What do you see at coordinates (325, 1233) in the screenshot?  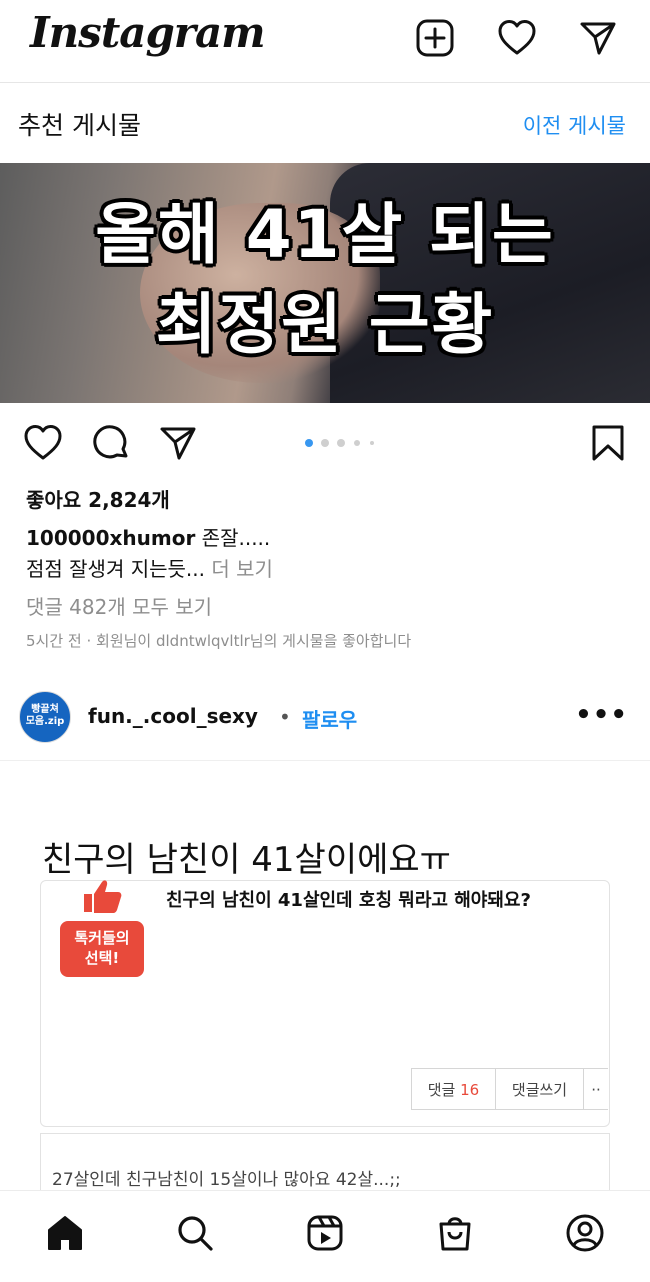 I see `reels-icon` at bounding box center [325, 1233].